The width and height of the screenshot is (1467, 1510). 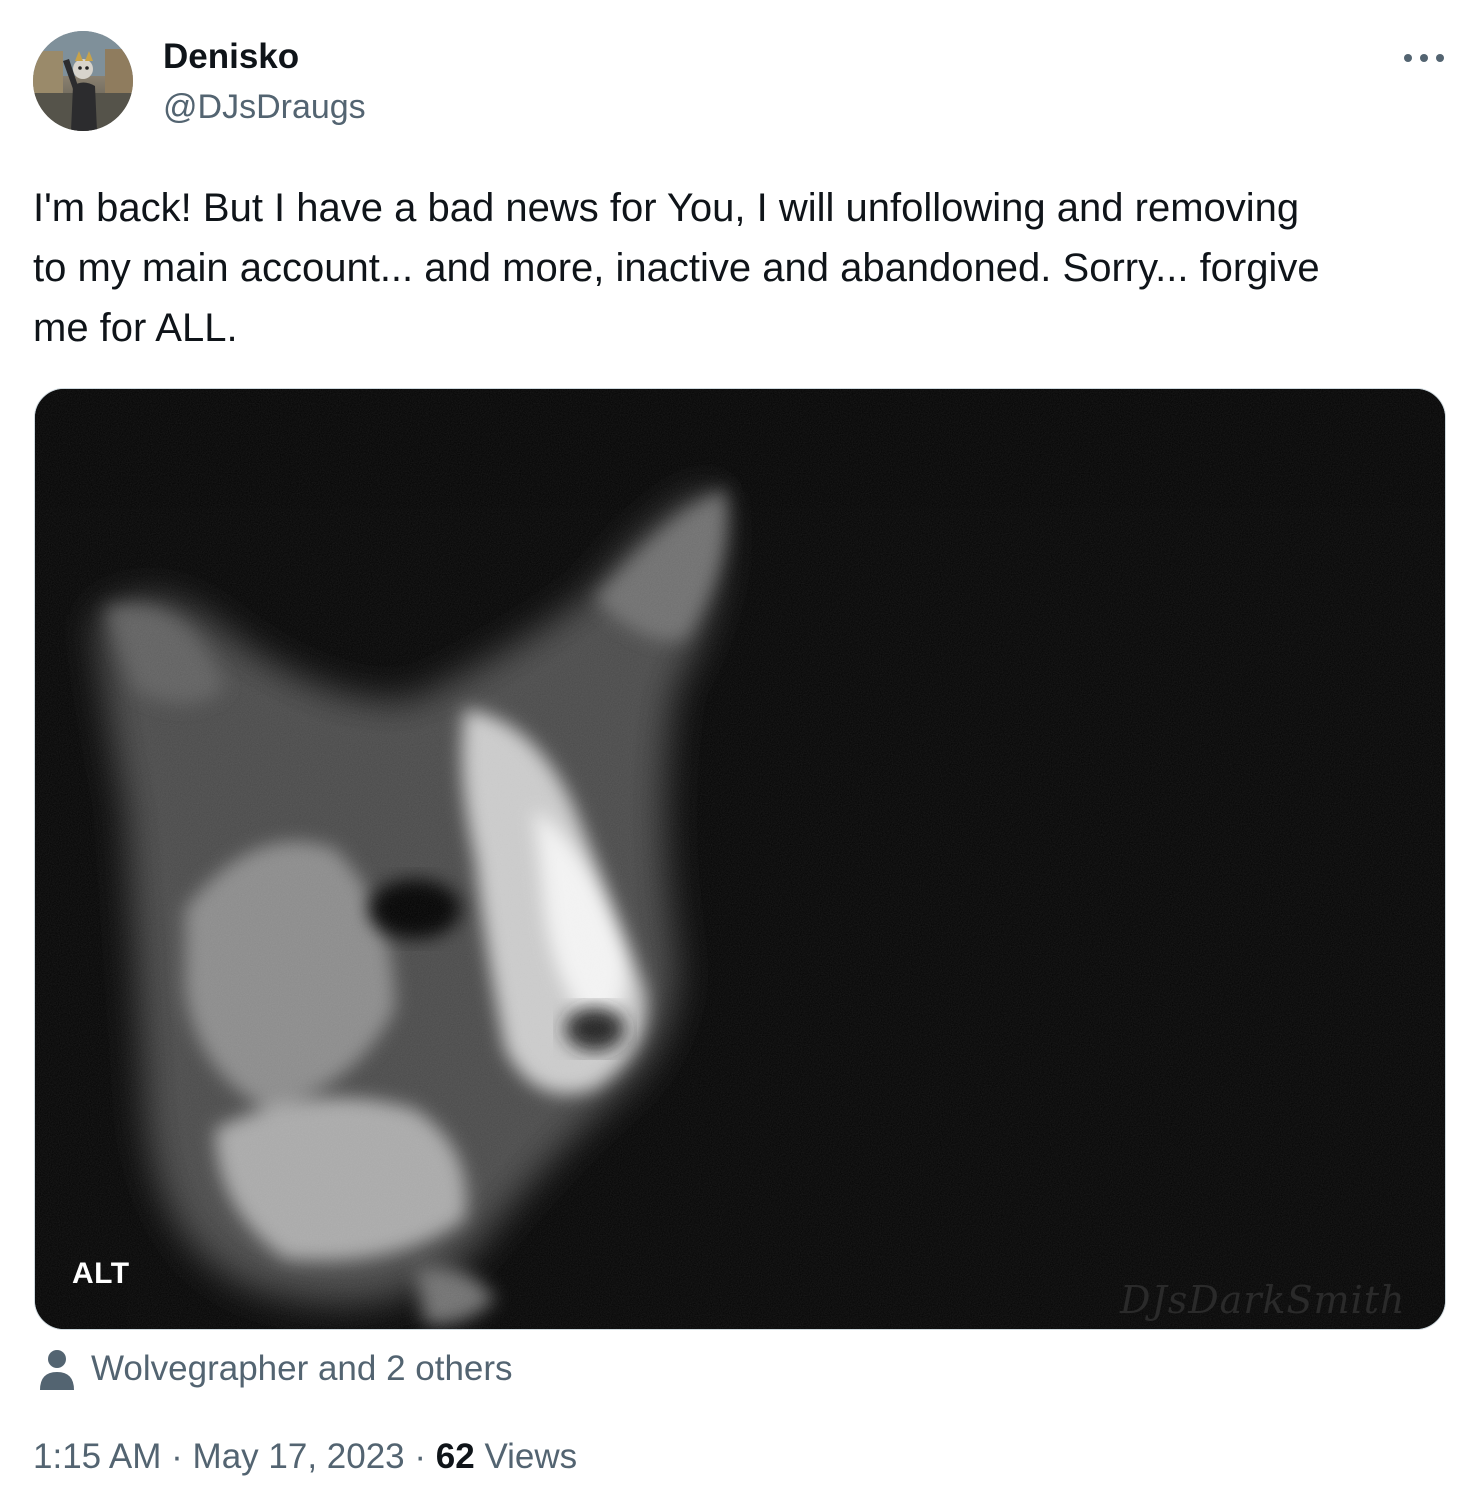 What do you see at coordinates (299, 1456) in the screenshot?
I see `tweet-date: May 17, 2023` at bounding box center [299, 1456].